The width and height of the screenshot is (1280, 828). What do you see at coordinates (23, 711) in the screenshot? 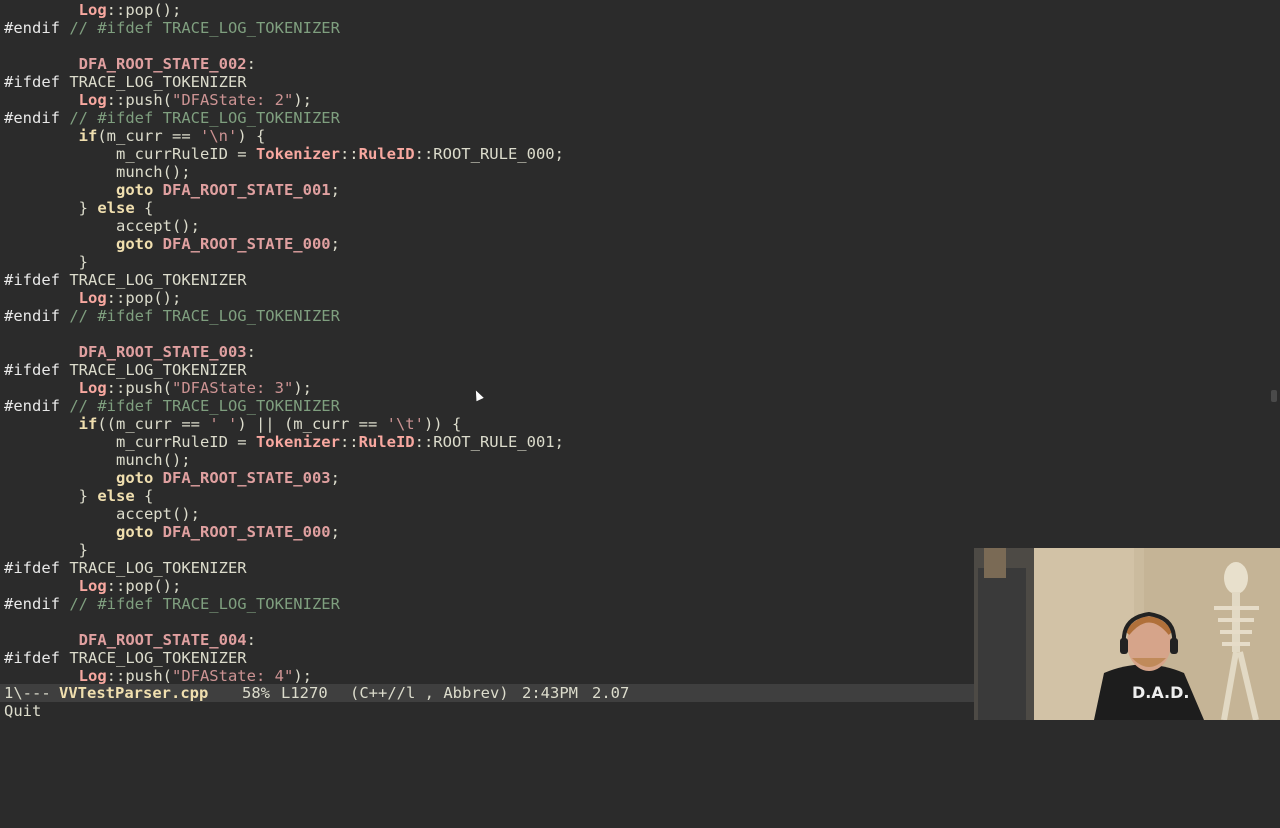
I see `echo-area-message: Quit` at bounding box center [23, 711].